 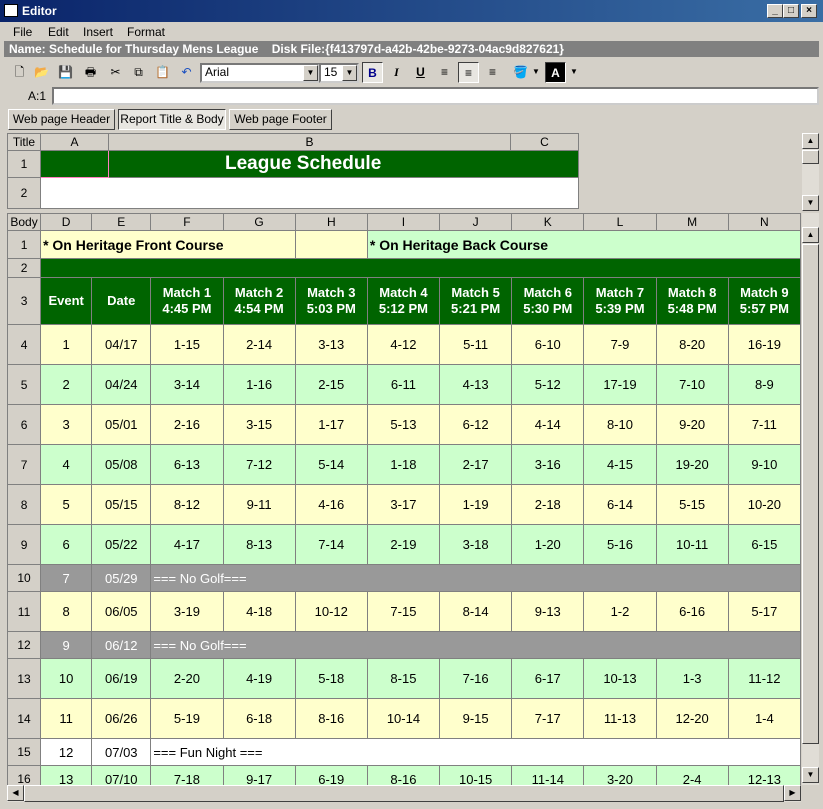 I want to click on grid-cell: 8-13, so click(x=259, y=544).